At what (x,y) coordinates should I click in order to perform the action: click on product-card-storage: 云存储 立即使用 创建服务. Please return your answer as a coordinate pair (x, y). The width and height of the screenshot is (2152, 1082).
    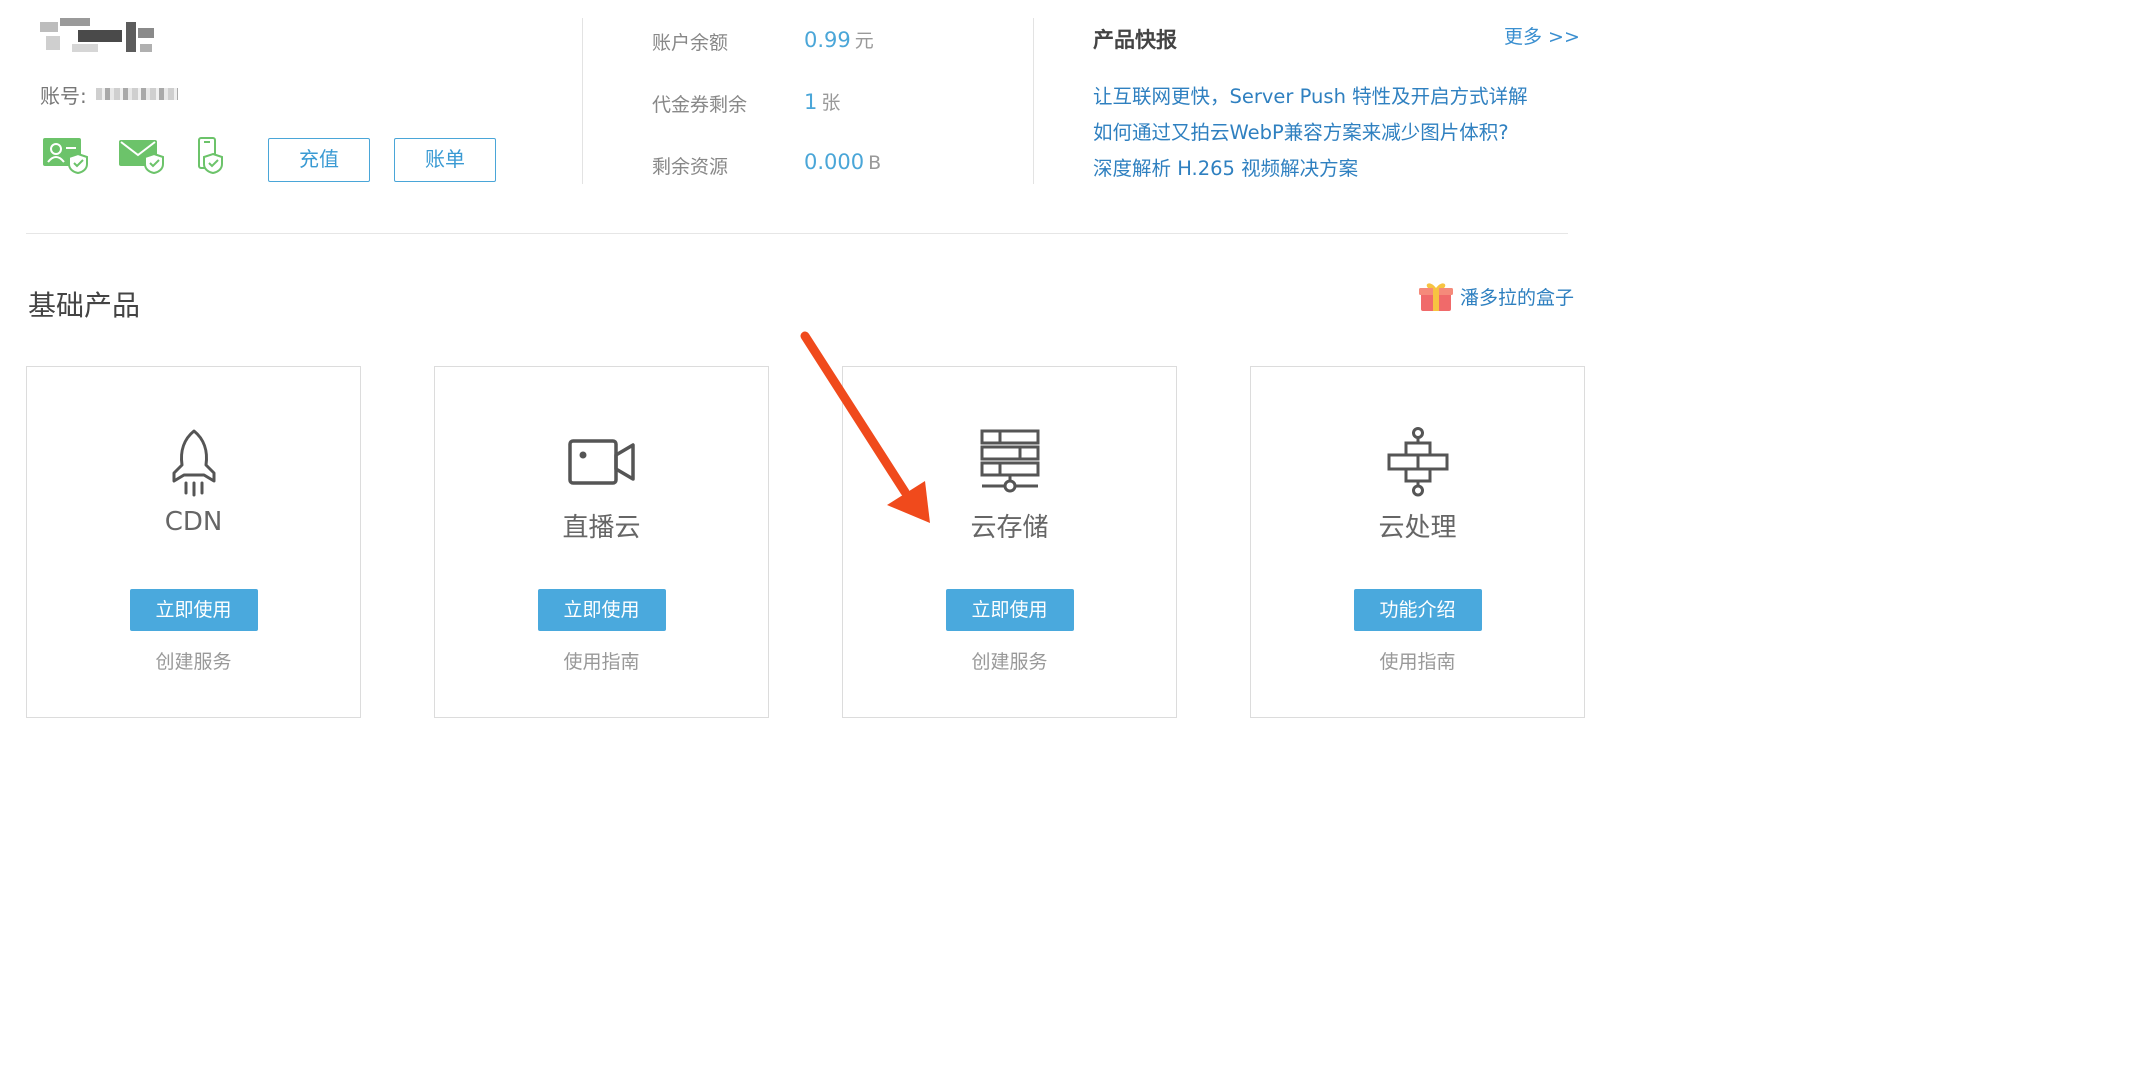
    Looking at the image, I should click on (1009, 542).